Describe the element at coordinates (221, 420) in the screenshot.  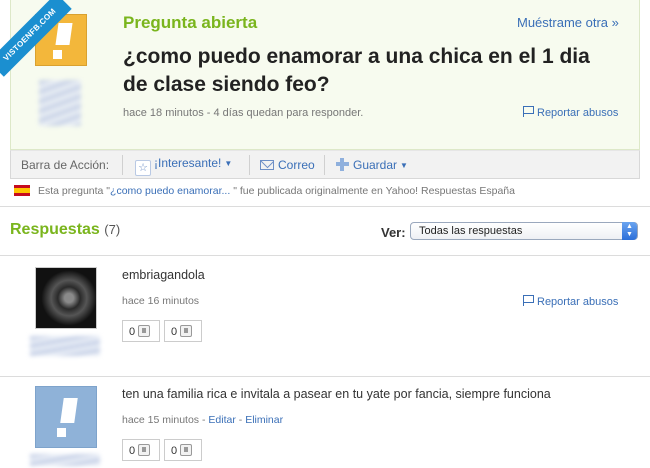
I see `edit-link: Editar` at that location.